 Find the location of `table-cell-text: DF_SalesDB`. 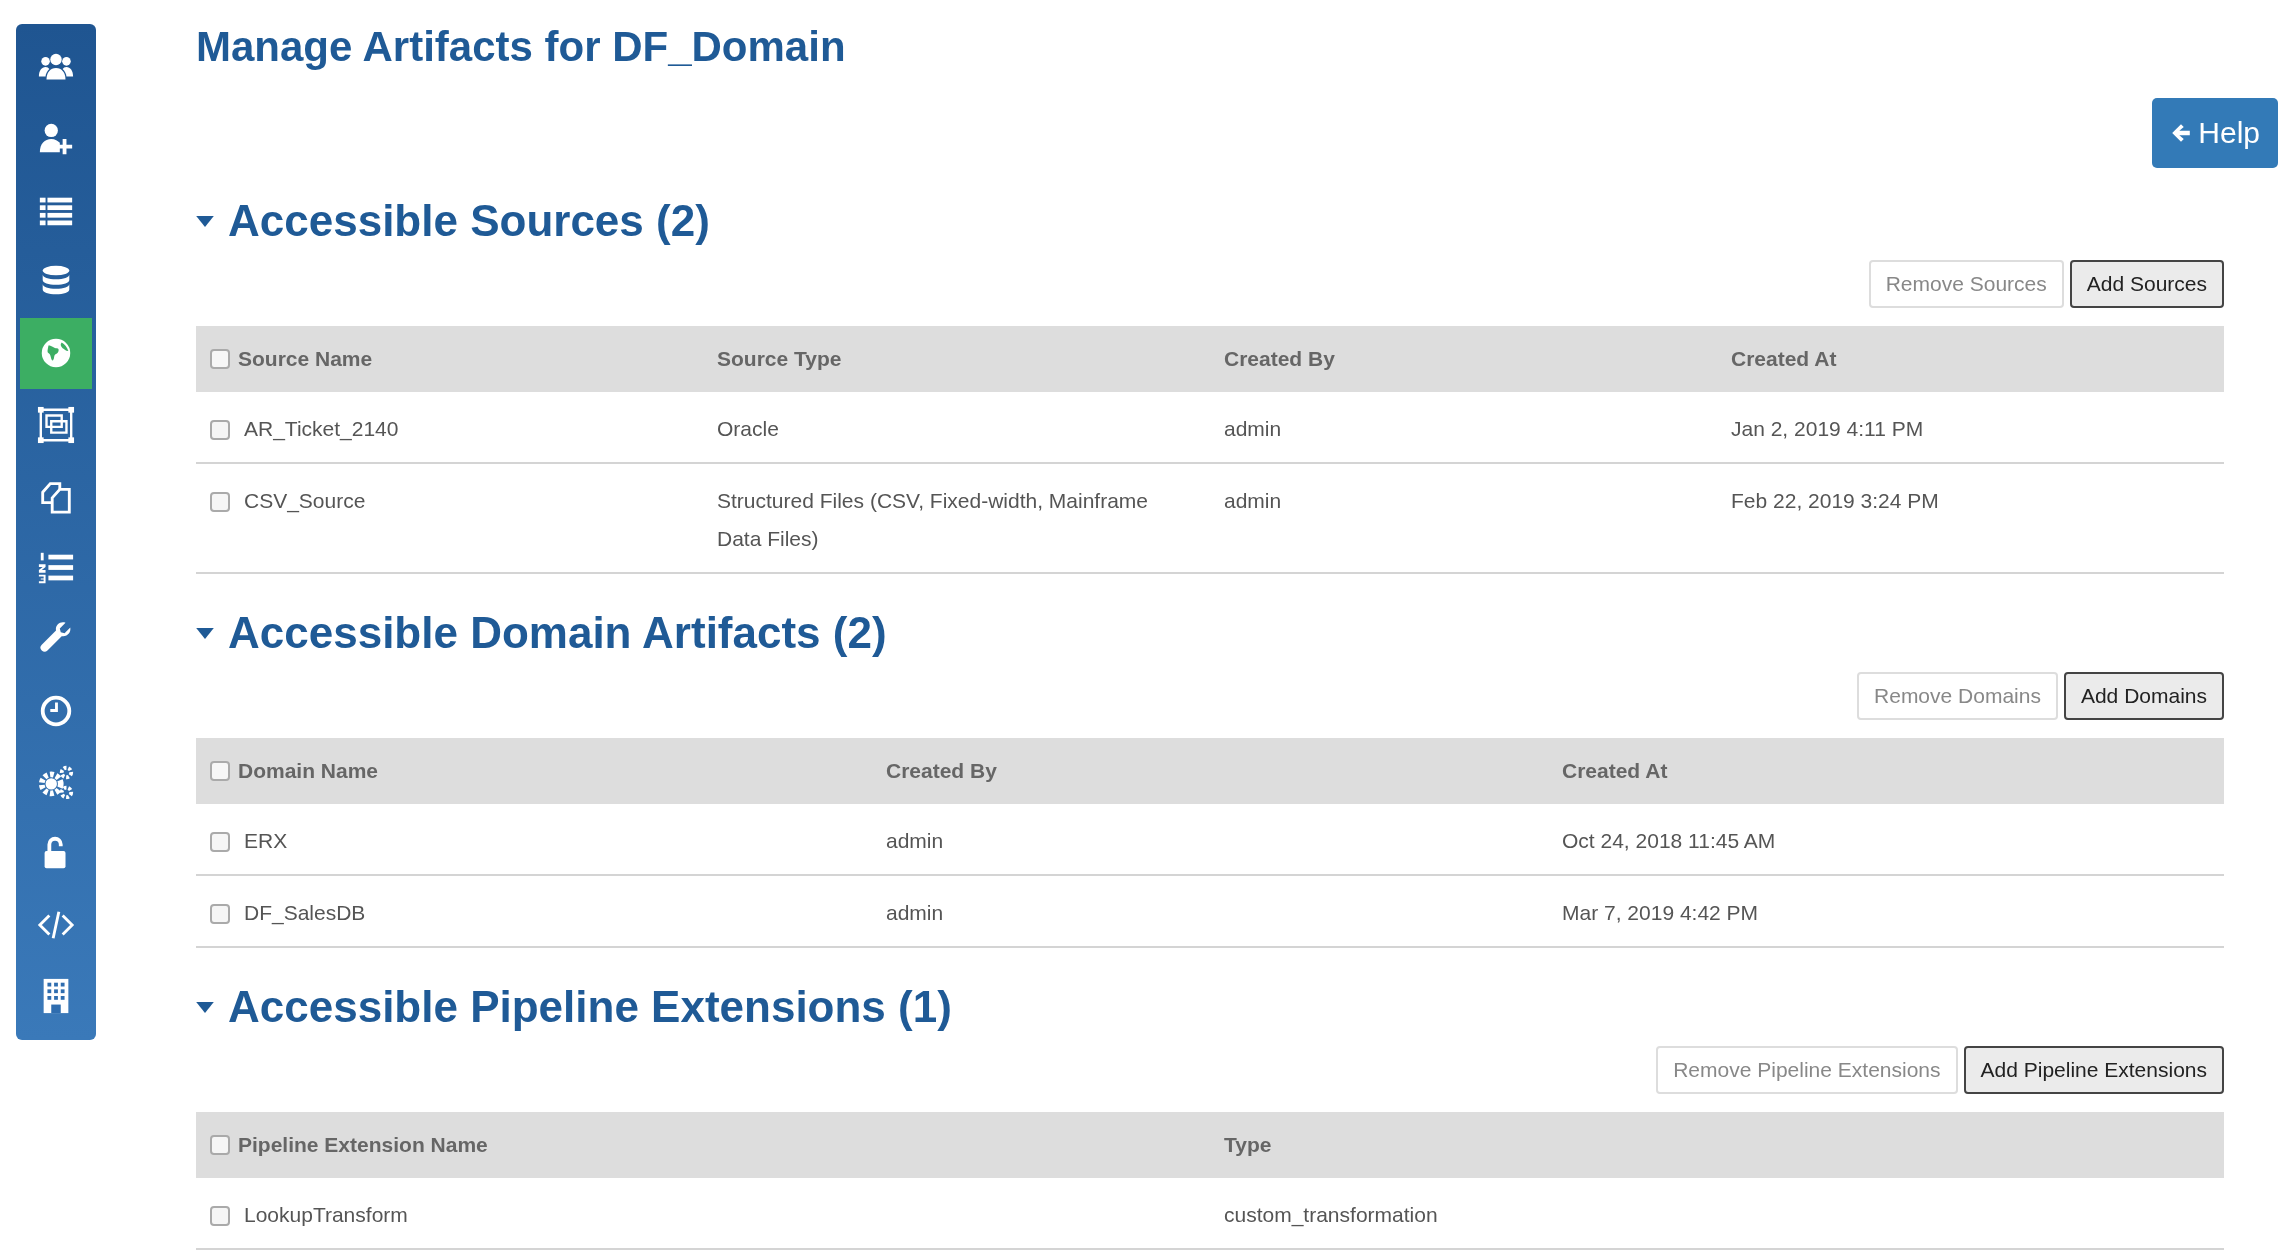

table-cell-text: DF_SalesDB is located at coordinates (305, 913).